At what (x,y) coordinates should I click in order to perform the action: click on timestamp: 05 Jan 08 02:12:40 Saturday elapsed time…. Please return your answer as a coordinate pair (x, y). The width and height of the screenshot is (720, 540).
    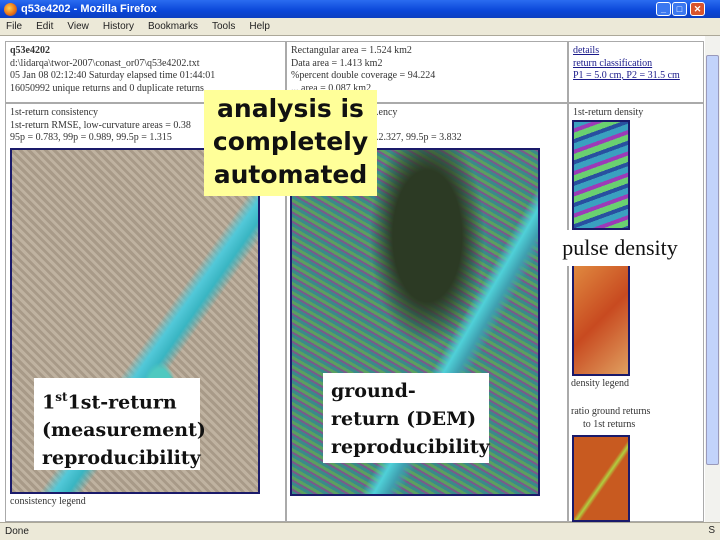
    Looking at the image, I should click on (113, 75).